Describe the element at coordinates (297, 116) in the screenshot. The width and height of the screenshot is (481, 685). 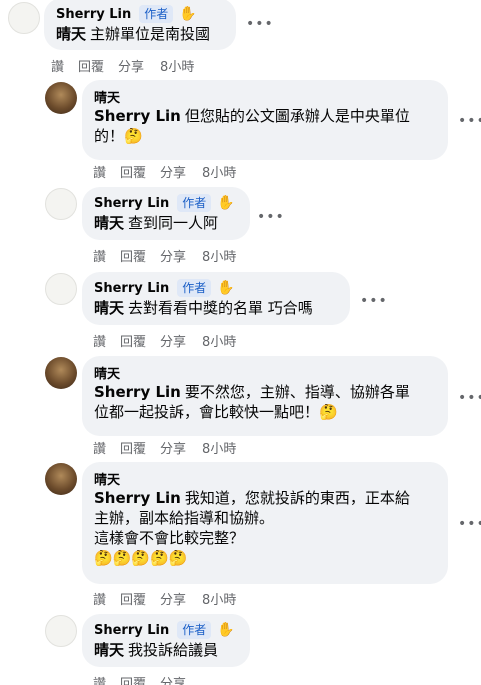
I see `comment-text: 但您貼的公文圖承辦人是中央單位` at that location.